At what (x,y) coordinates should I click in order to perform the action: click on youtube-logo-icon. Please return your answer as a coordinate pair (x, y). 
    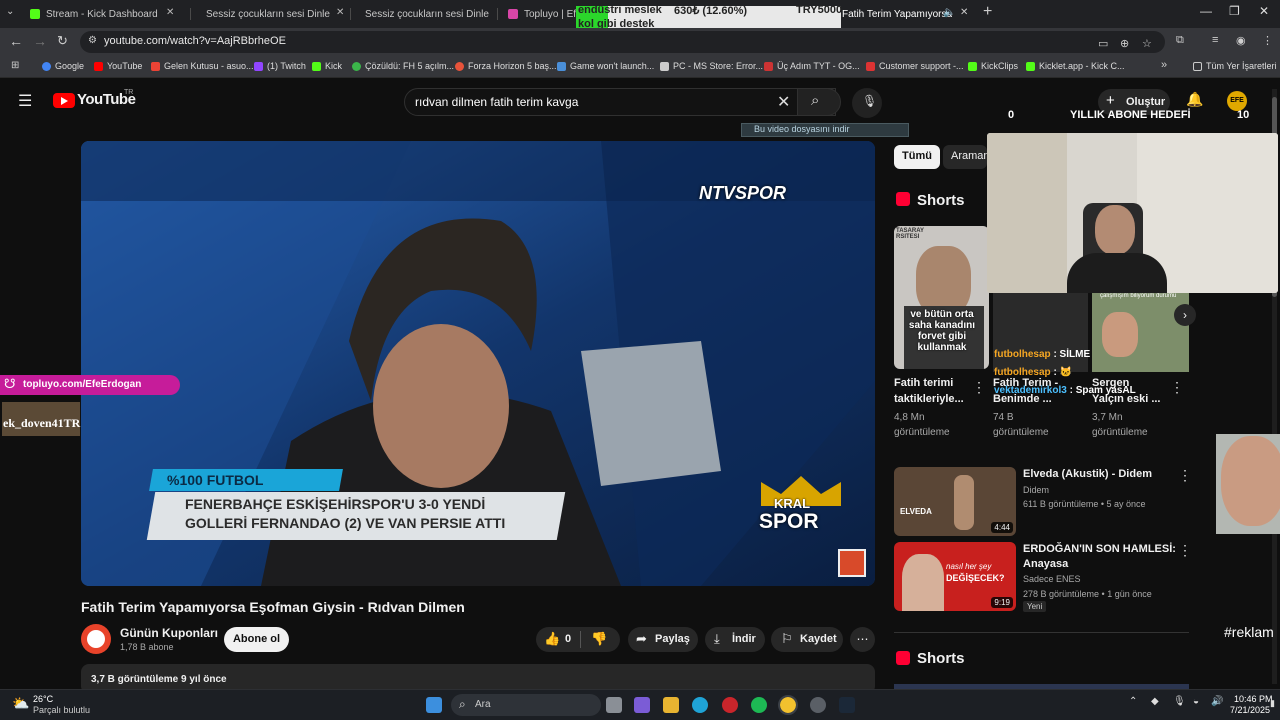
    Looking at the image, I should click on (64, 100).